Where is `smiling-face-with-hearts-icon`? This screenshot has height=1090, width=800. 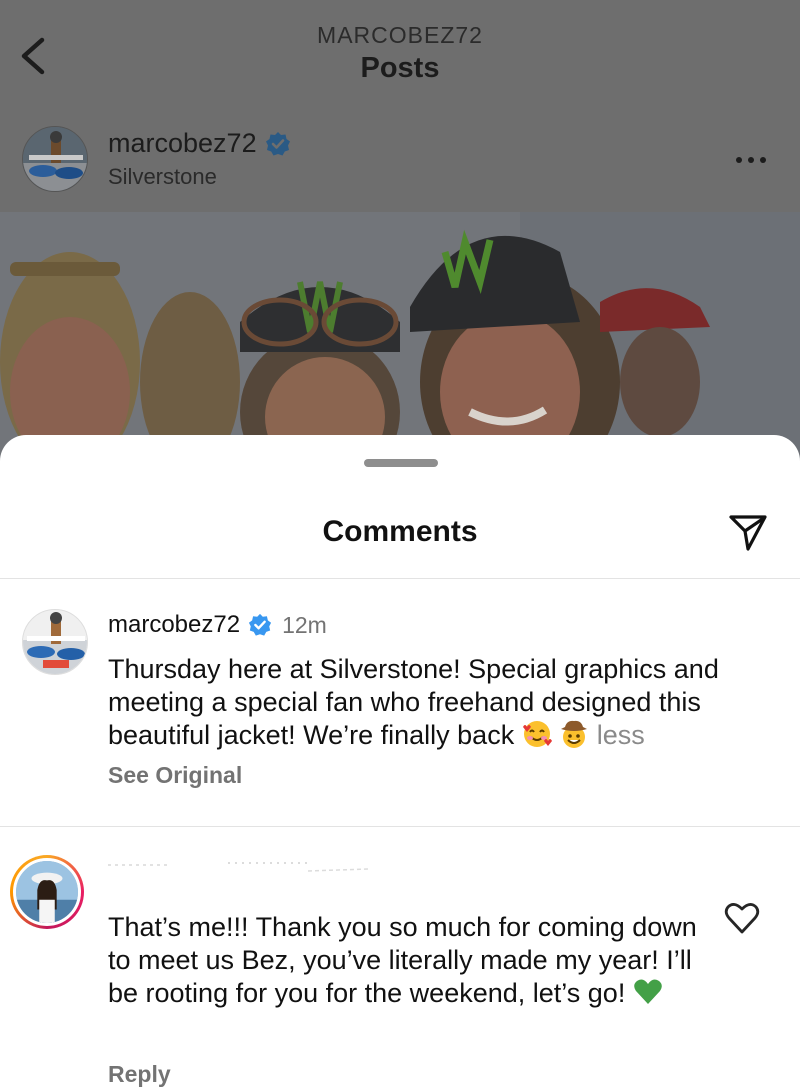
smiling-face-with-hearts-icon is located at coordinates (537, 734).